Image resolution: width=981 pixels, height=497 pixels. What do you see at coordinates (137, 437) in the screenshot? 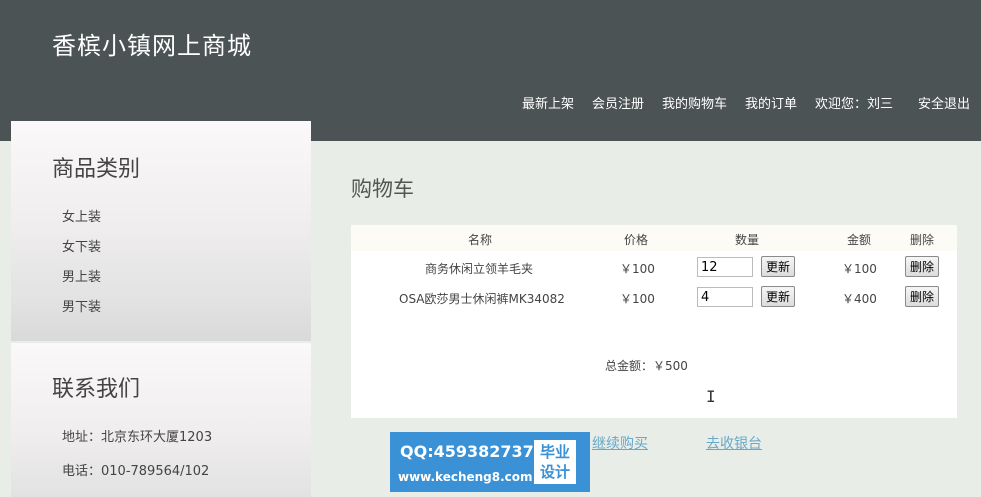
I see `contact-address: 地址：北京东环大厦1203` at bounding box center [137, 437].